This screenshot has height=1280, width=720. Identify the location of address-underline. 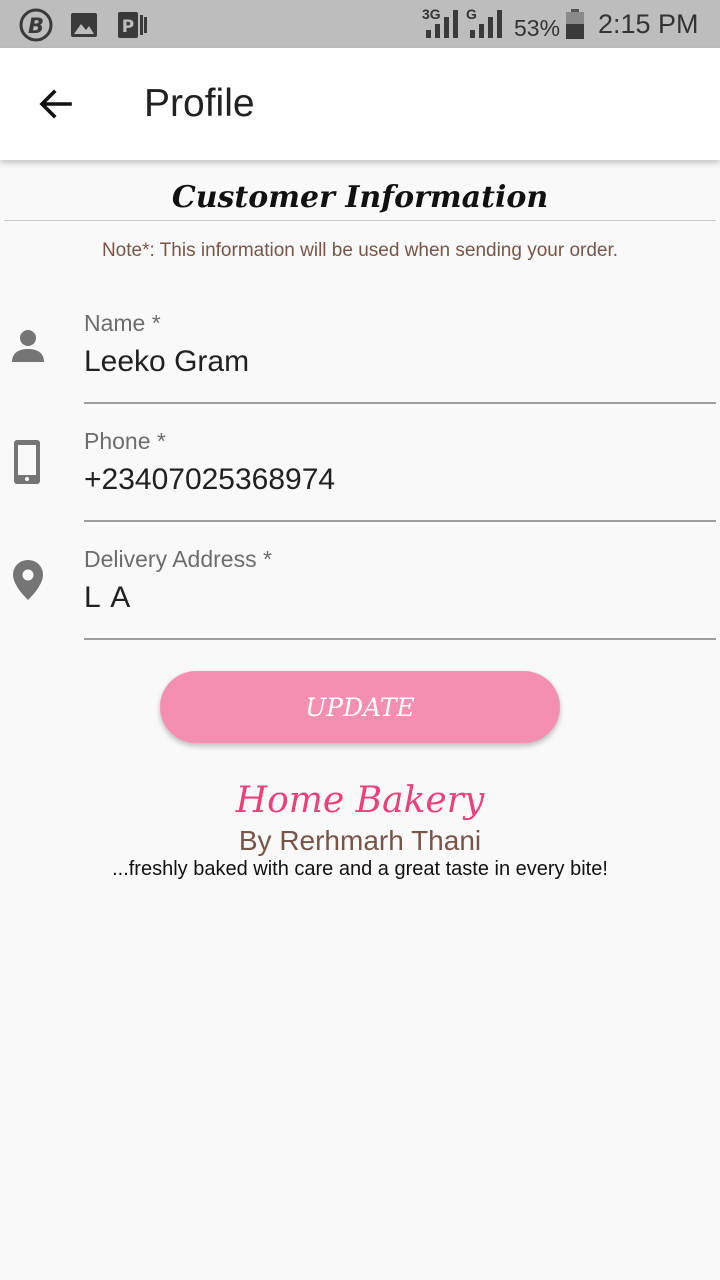
(400, 639).